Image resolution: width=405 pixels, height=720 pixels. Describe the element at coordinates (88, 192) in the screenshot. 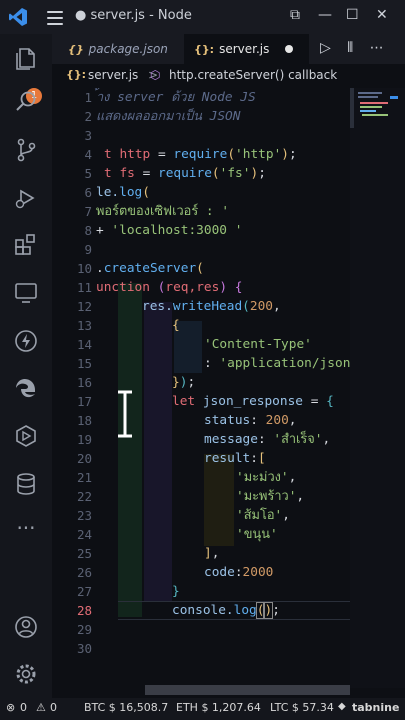

I see `line-number: 6` at that location.